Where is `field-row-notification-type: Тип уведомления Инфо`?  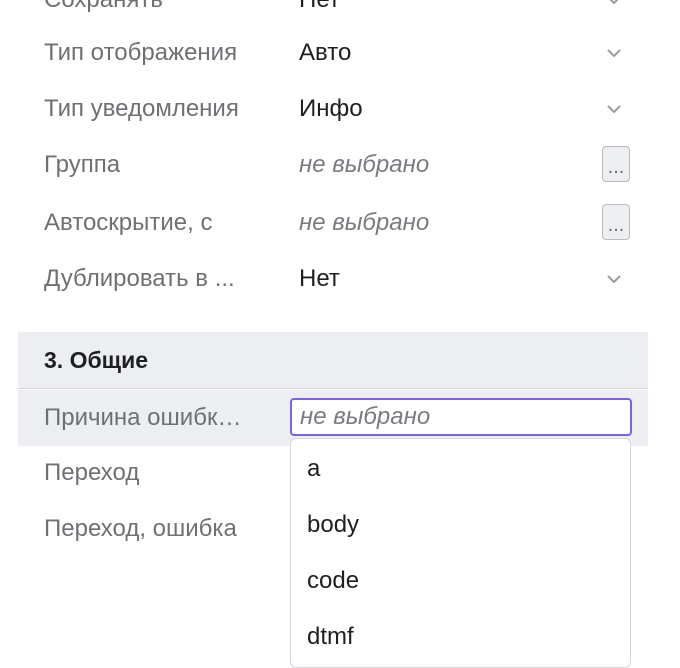
field-row-notification-type: Тип уведомления Инфо is located at coordinates (333, 109).